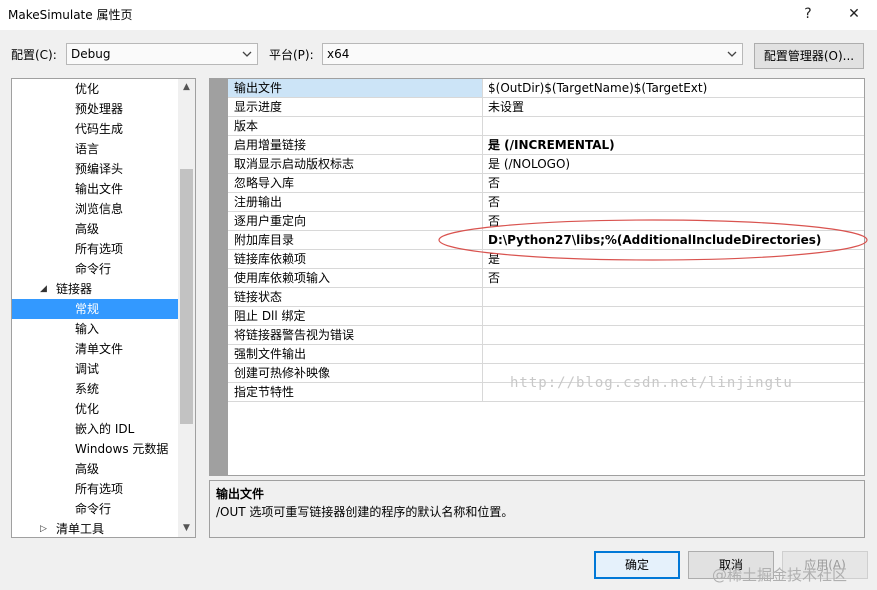 Image resolution: width=877 pixels, height=590 pixels. Describe the element at coordinates (438, 15) in the screenshot. I see `title-bar: MakeSimulate 属性页 ? ✕` at that location.